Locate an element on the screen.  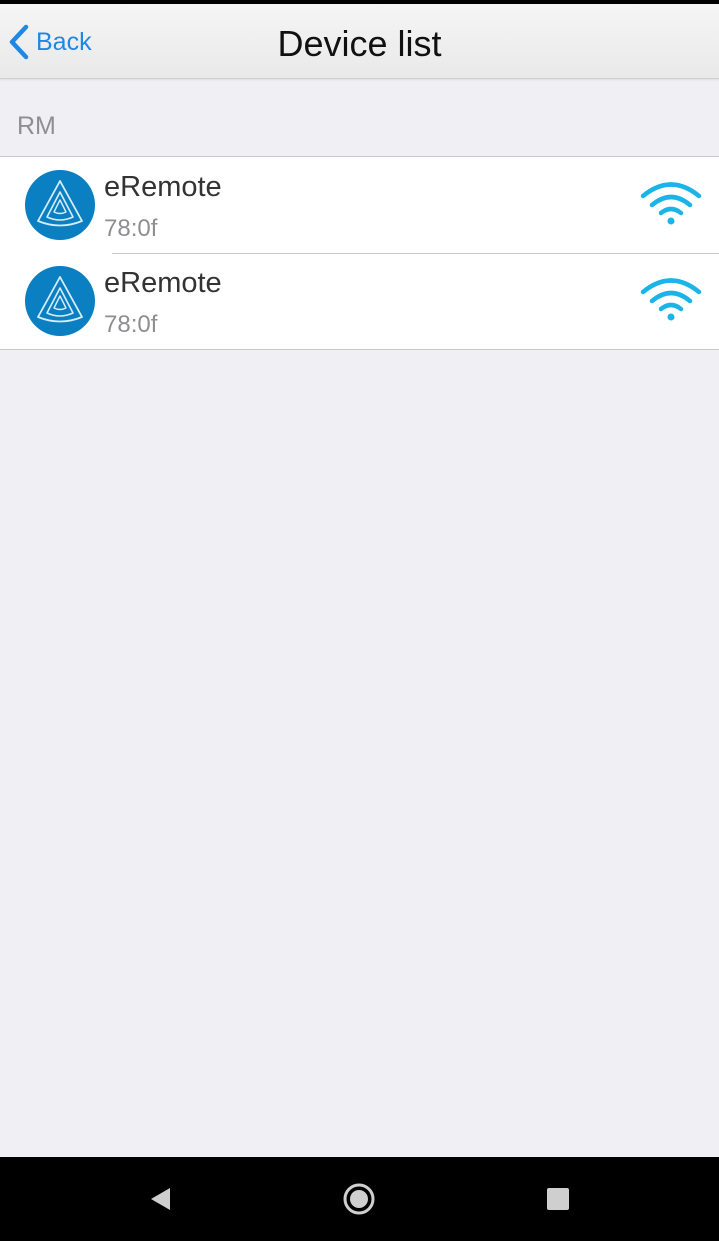
section-header: RM is located at coordinates (36, 126).